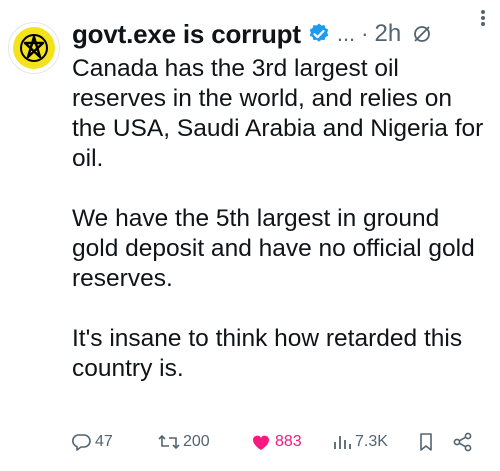  Describe the element at coordinates (81, 442) in the screenshot. I see `reply-icon` at that location.